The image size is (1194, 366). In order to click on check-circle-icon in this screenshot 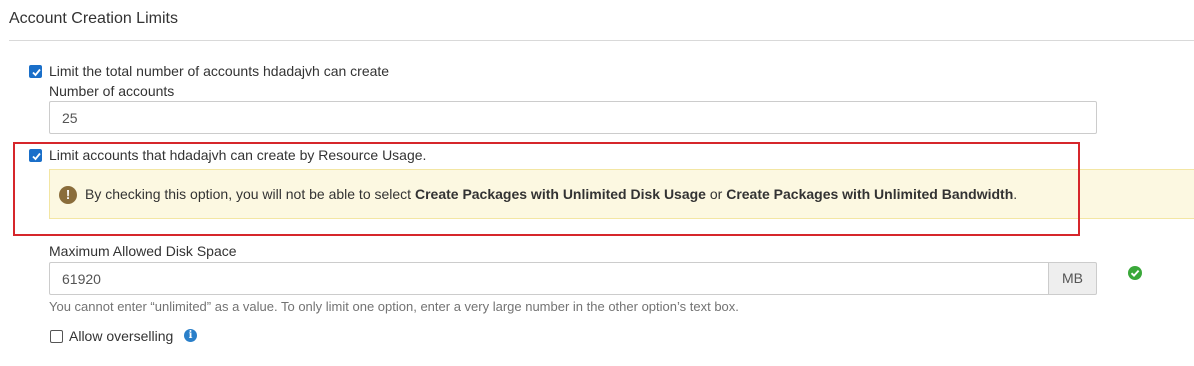, I will do `click(1135, 273)`.